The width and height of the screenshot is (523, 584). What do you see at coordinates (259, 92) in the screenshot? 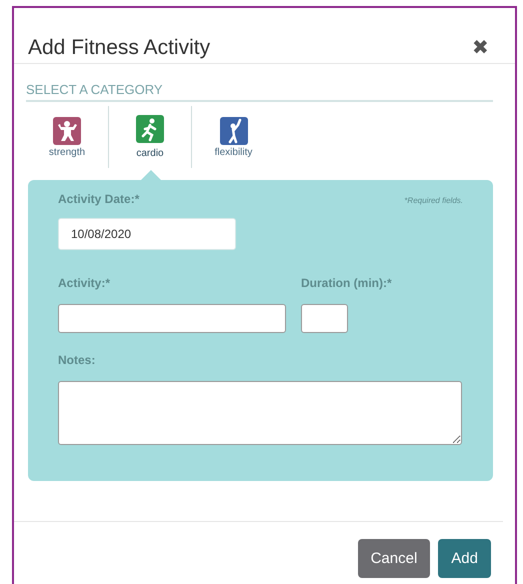
I see `section-heading: SELECT A CATEGORY` at bounding box center [259, 92].